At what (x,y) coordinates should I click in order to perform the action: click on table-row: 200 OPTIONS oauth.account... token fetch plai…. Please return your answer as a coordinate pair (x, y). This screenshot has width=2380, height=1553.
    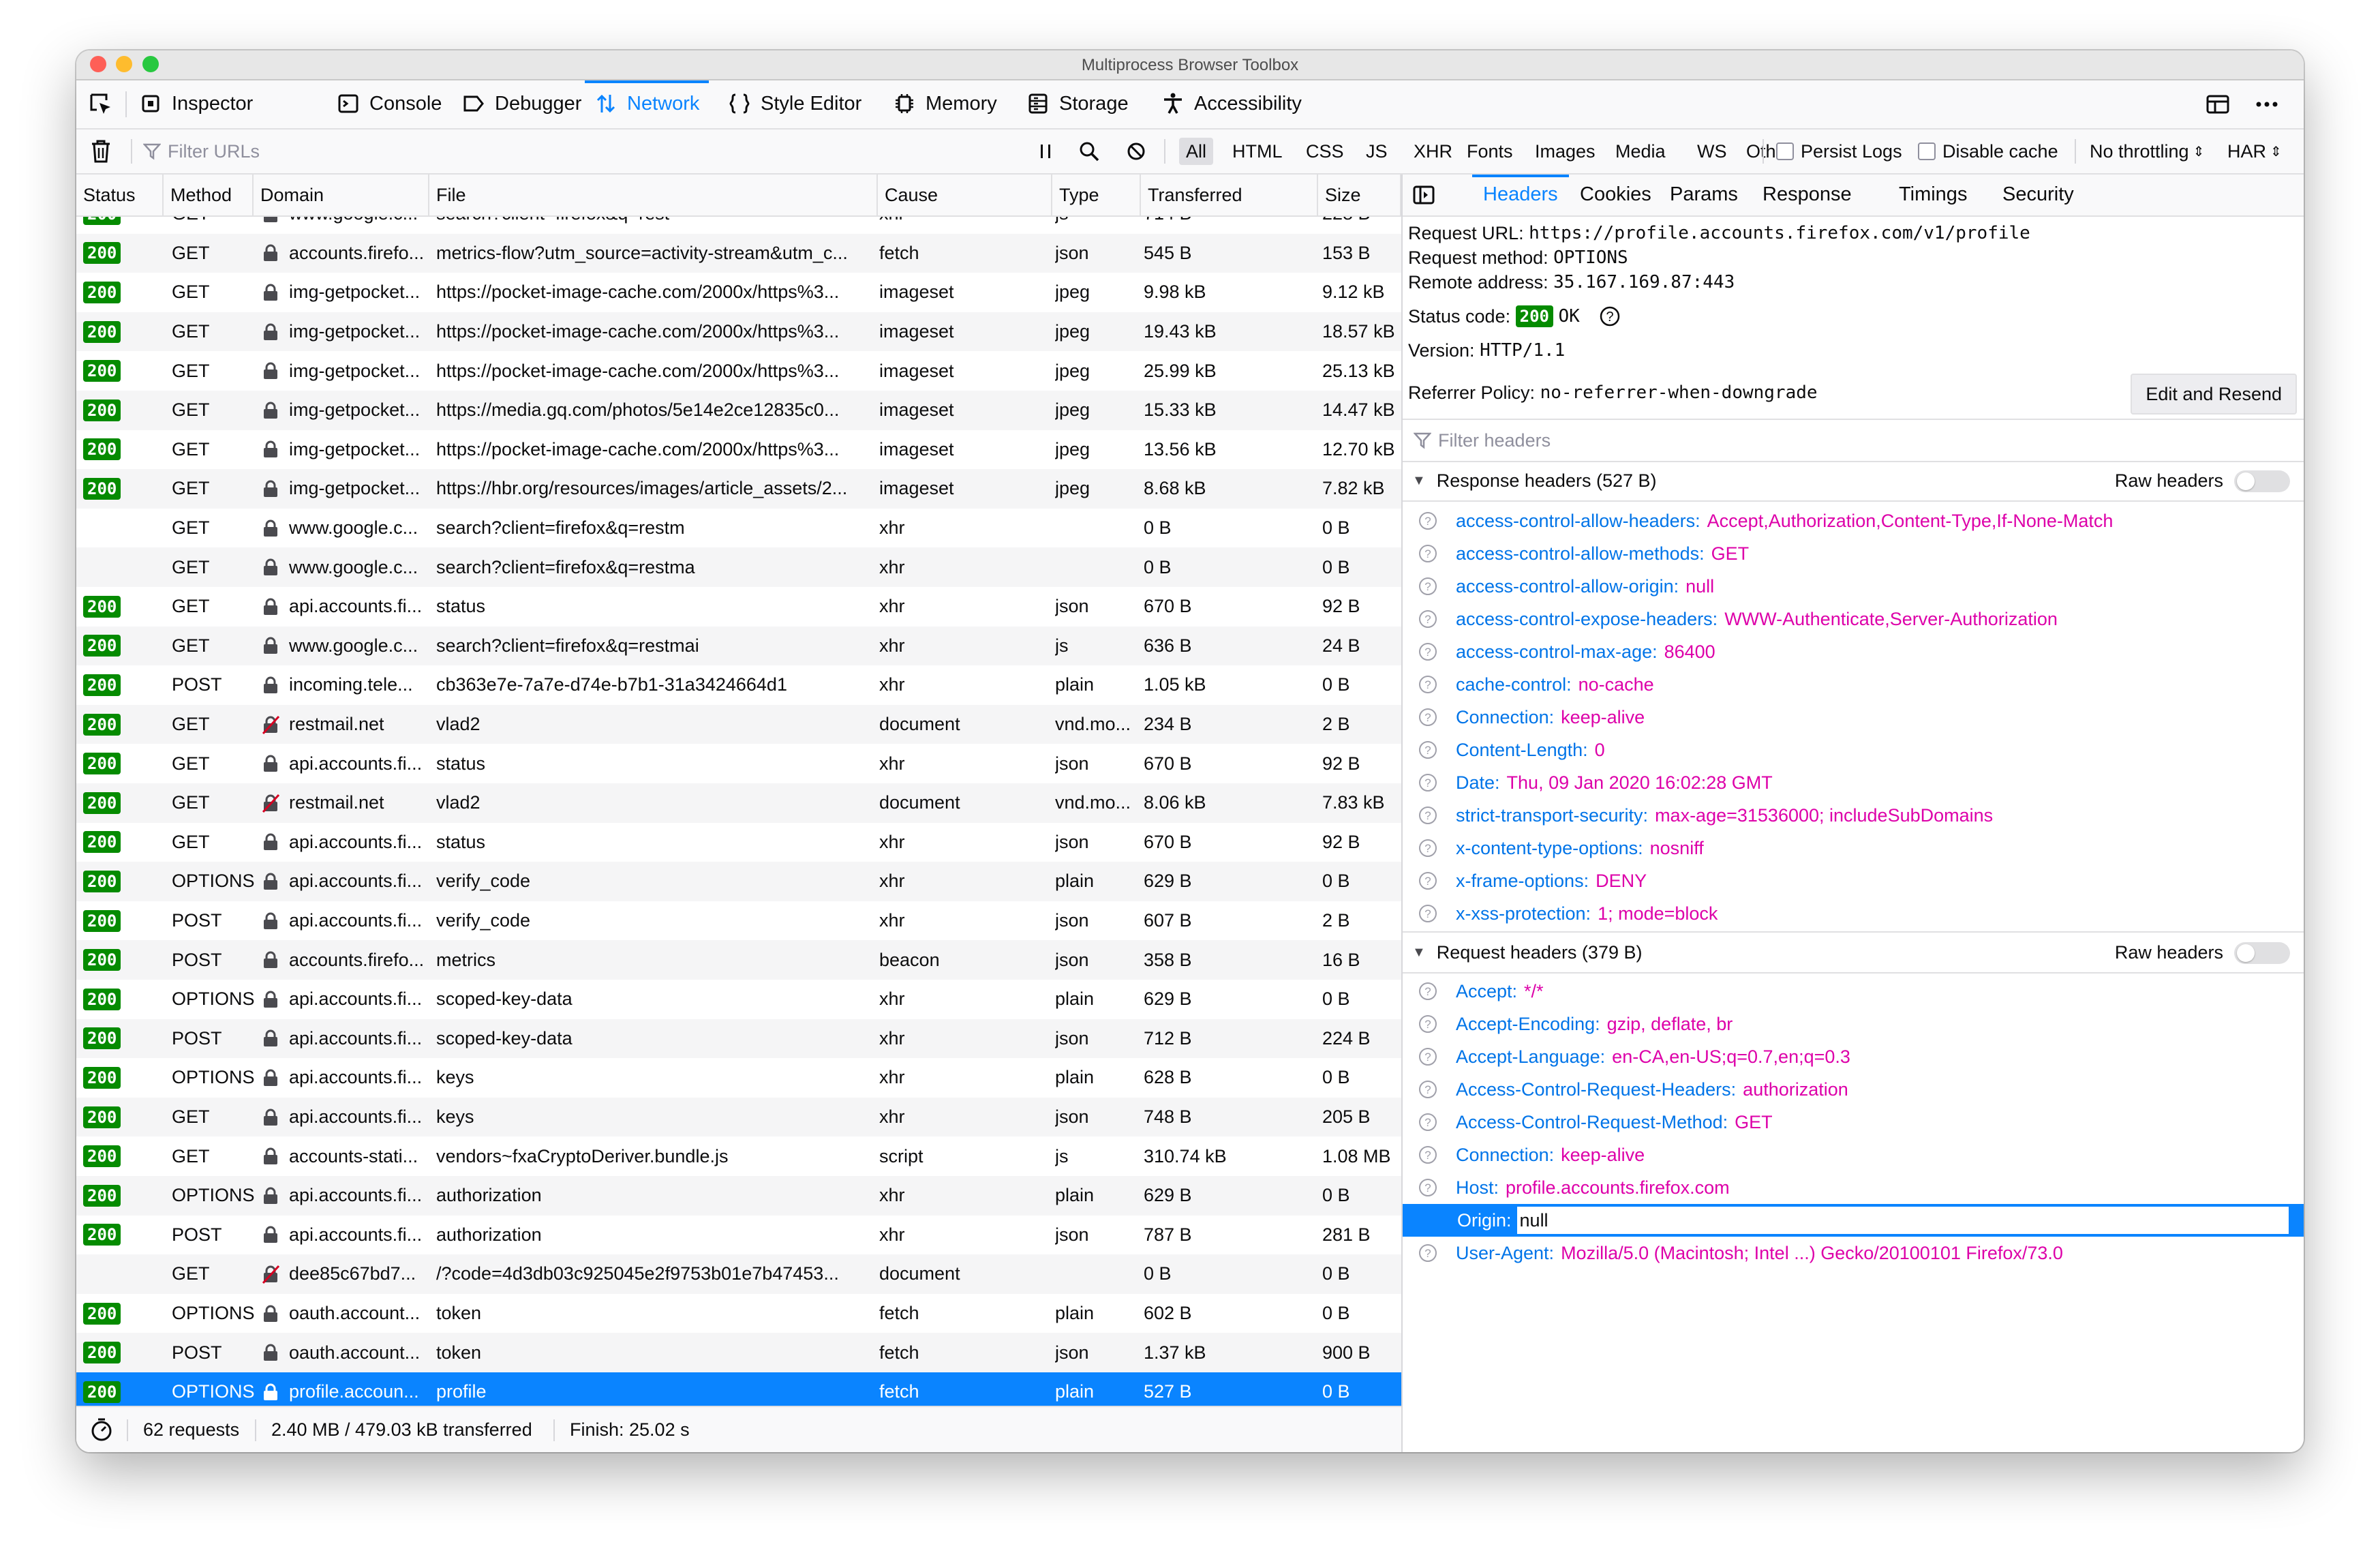
    Looking at the image, I should click on (738, 1314).